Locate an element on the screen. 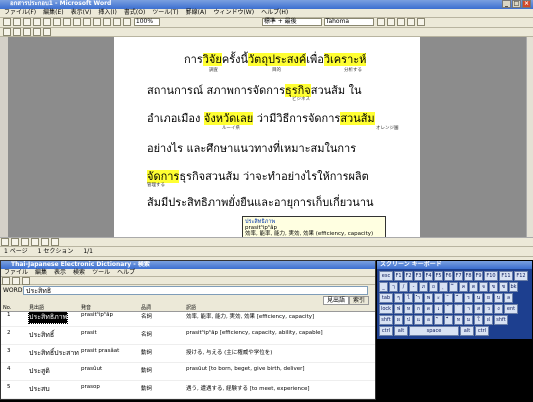 The height and width of the screenshot is (402, 533). key: ถ is located at coordinates (433, 287).